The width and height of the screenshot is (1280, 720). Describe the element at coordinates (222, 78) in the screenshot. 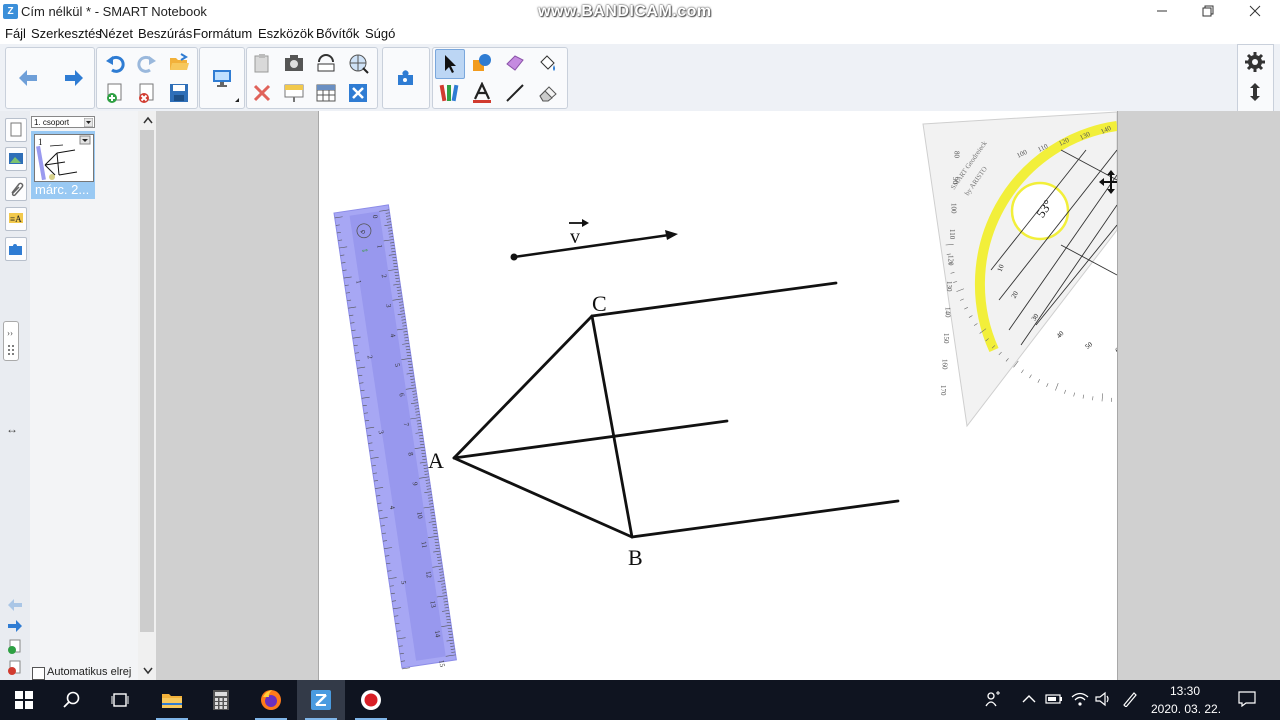

I see `display-button` at that location.